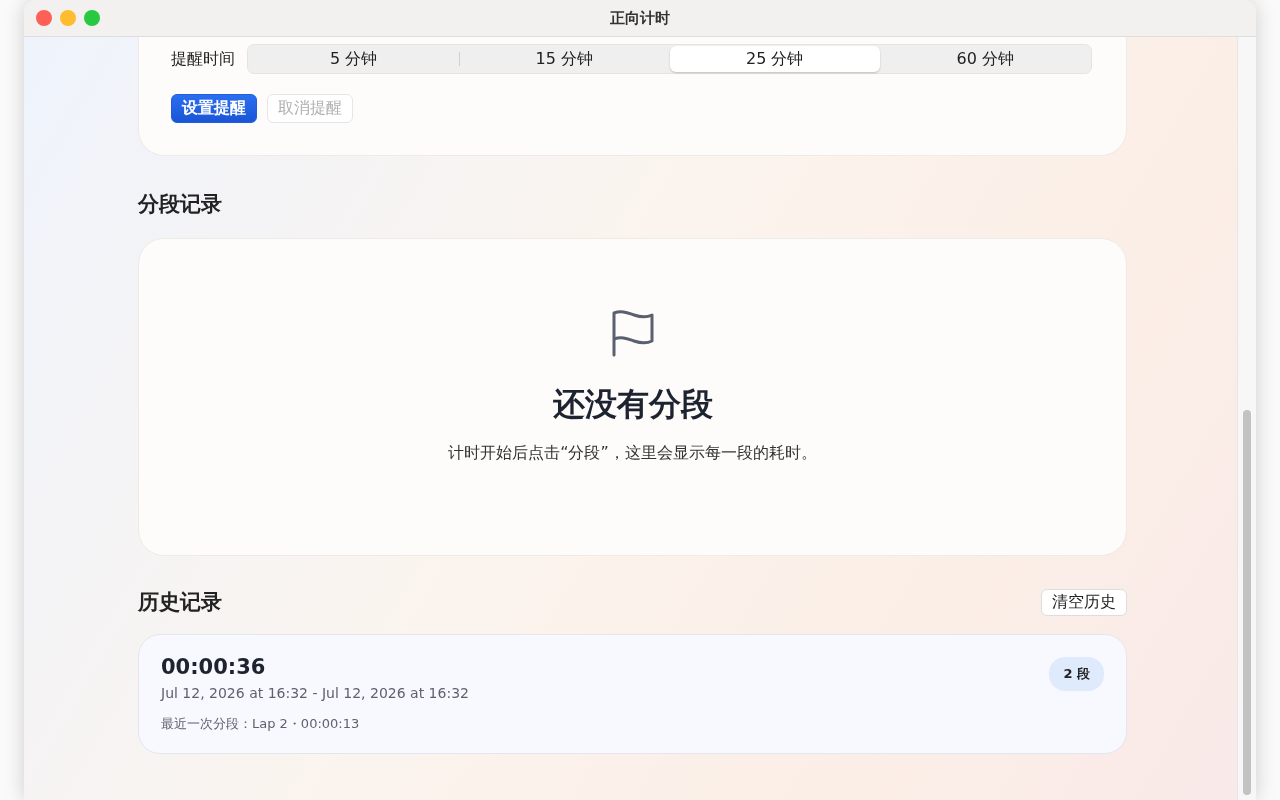 The height and width of the screenshot is (800, 1280). I want to click on scrollbar, so click(1246, 418).